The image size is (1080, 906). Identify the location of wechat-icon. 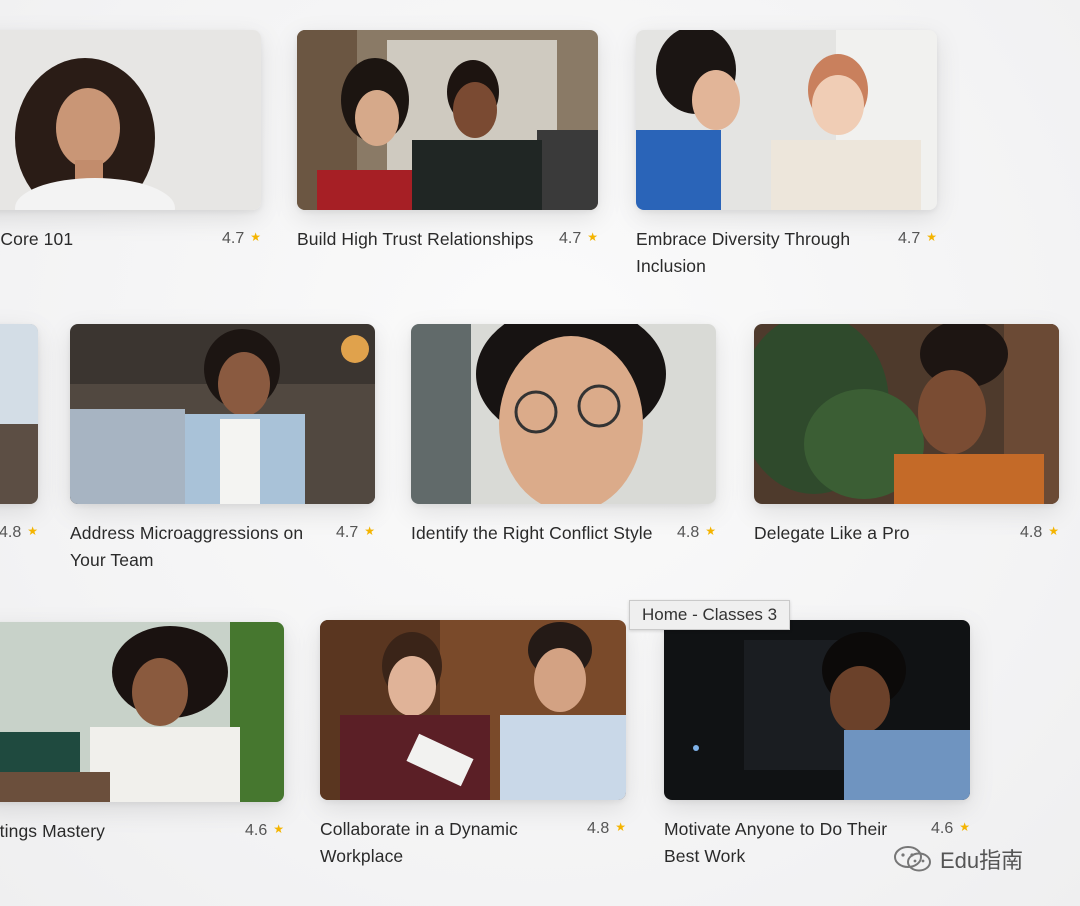
(912, 859).